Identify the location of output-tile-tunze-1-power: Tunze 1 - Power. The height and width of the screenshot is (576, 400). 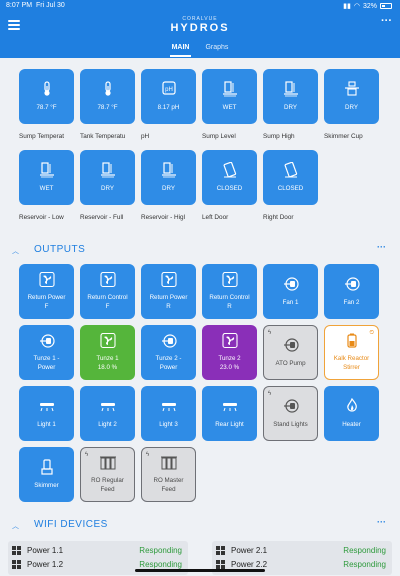
(46, 352).